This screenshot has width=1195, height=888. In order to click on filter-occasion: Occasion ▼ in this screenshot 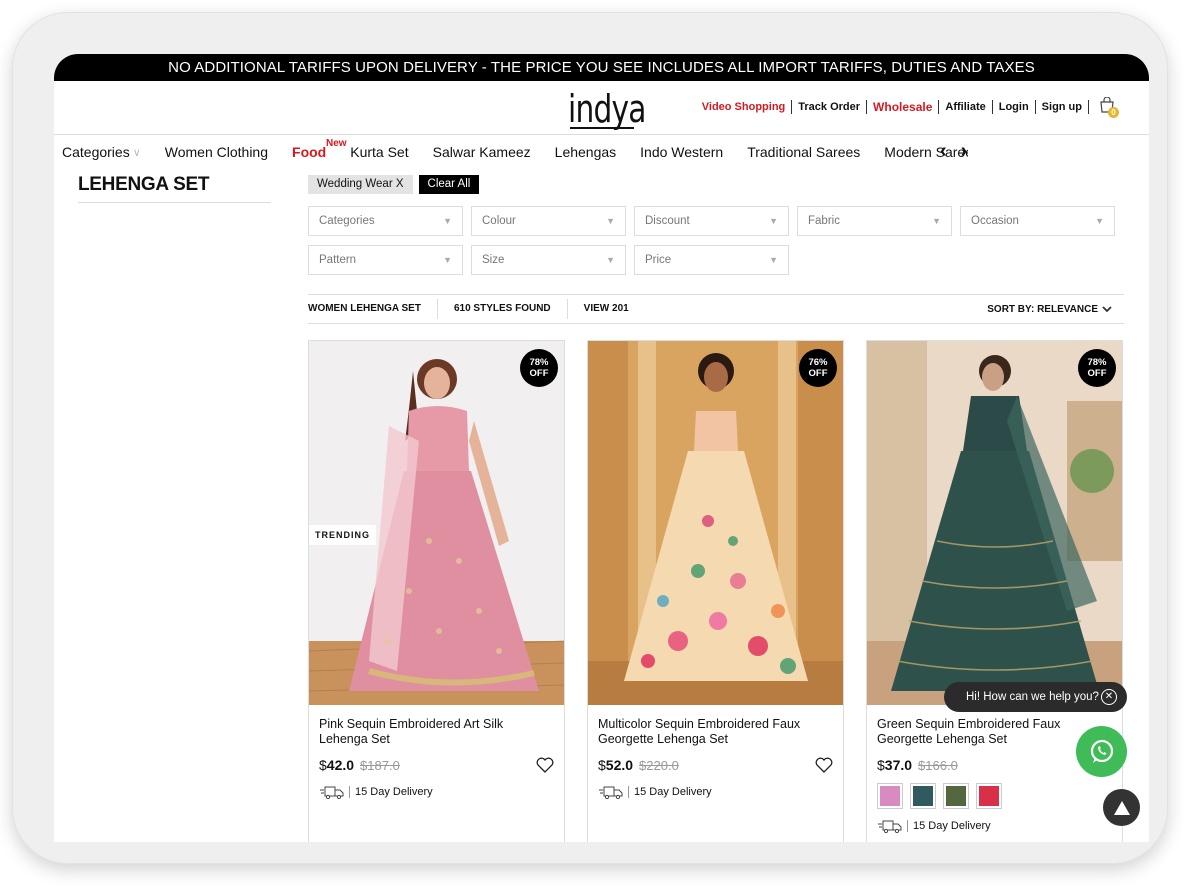, I will do `click(1037, 221)`.